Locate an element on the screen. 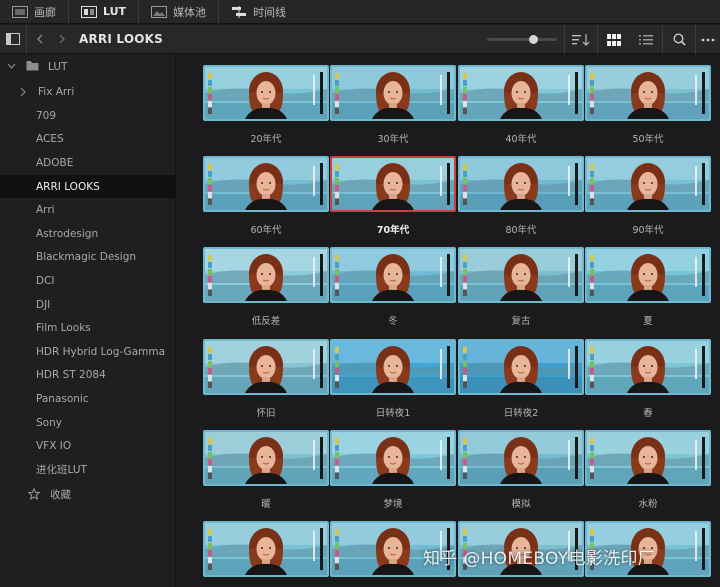 This screenshot has width=720, height=587. lut-thumbnail-item: 春 is located at coordinates (648, 379).